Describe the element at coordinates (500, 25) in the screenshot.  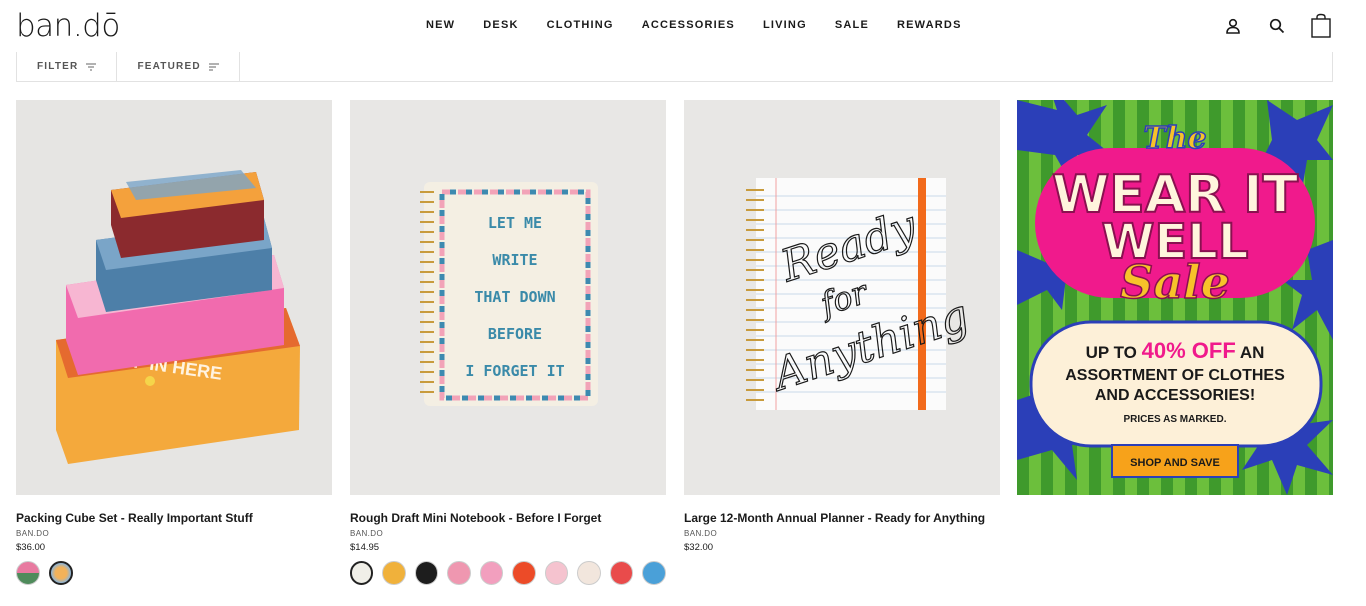
I see `nav-desk: DESK` at that location.